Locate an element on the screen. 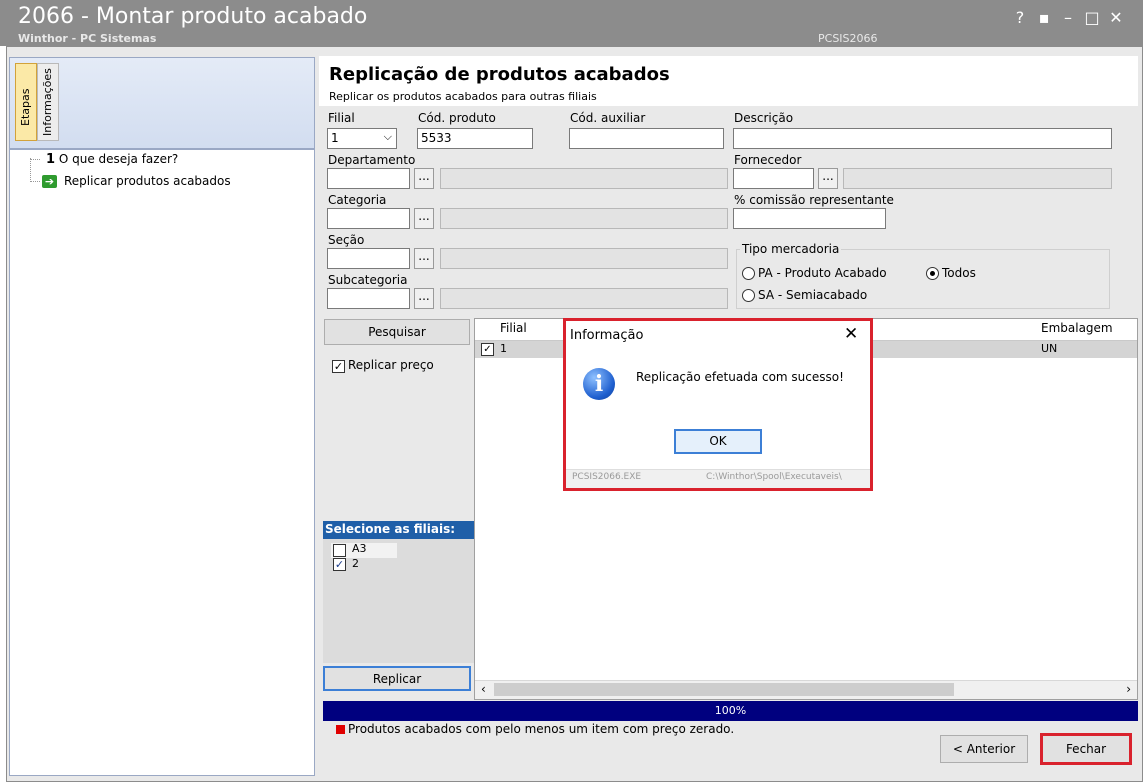  scroll-right-icon: › is located at coordinates (1128, 689).